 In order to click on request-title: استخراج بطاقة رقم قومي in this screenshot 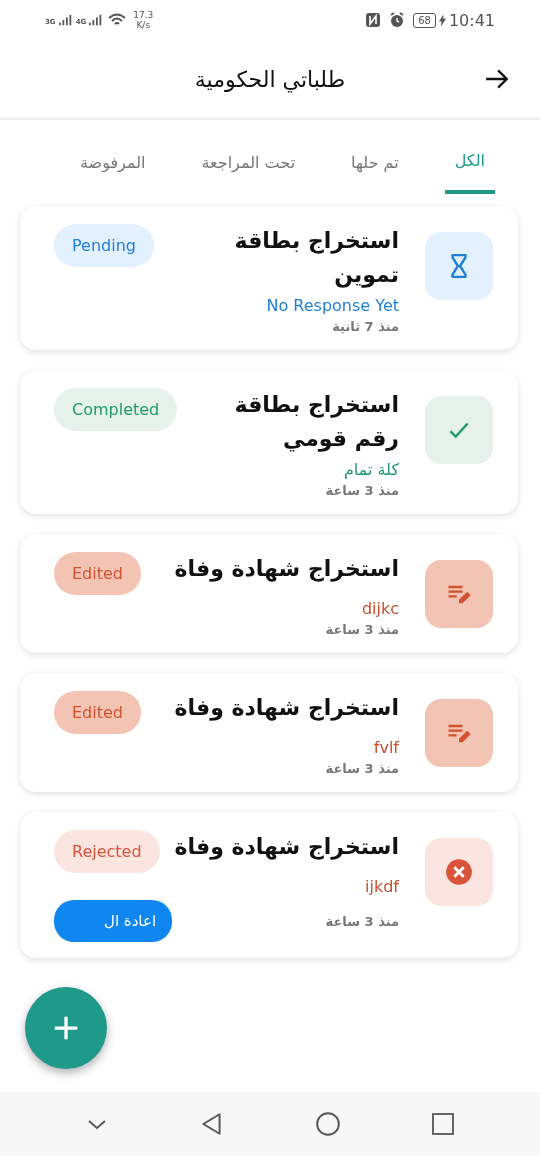, I will do `click(316, 422)`.